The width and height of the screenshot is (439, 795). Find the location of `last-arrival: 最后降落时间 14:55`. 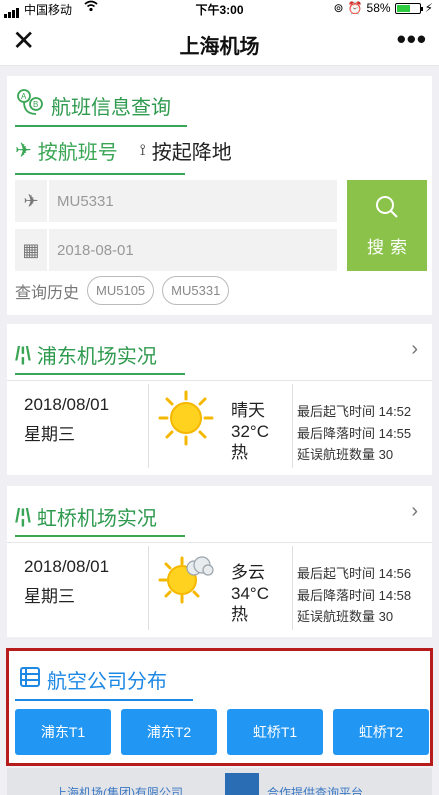

last-arrival: 最后降落时间 14:55 is located at coordinates (354, 433).